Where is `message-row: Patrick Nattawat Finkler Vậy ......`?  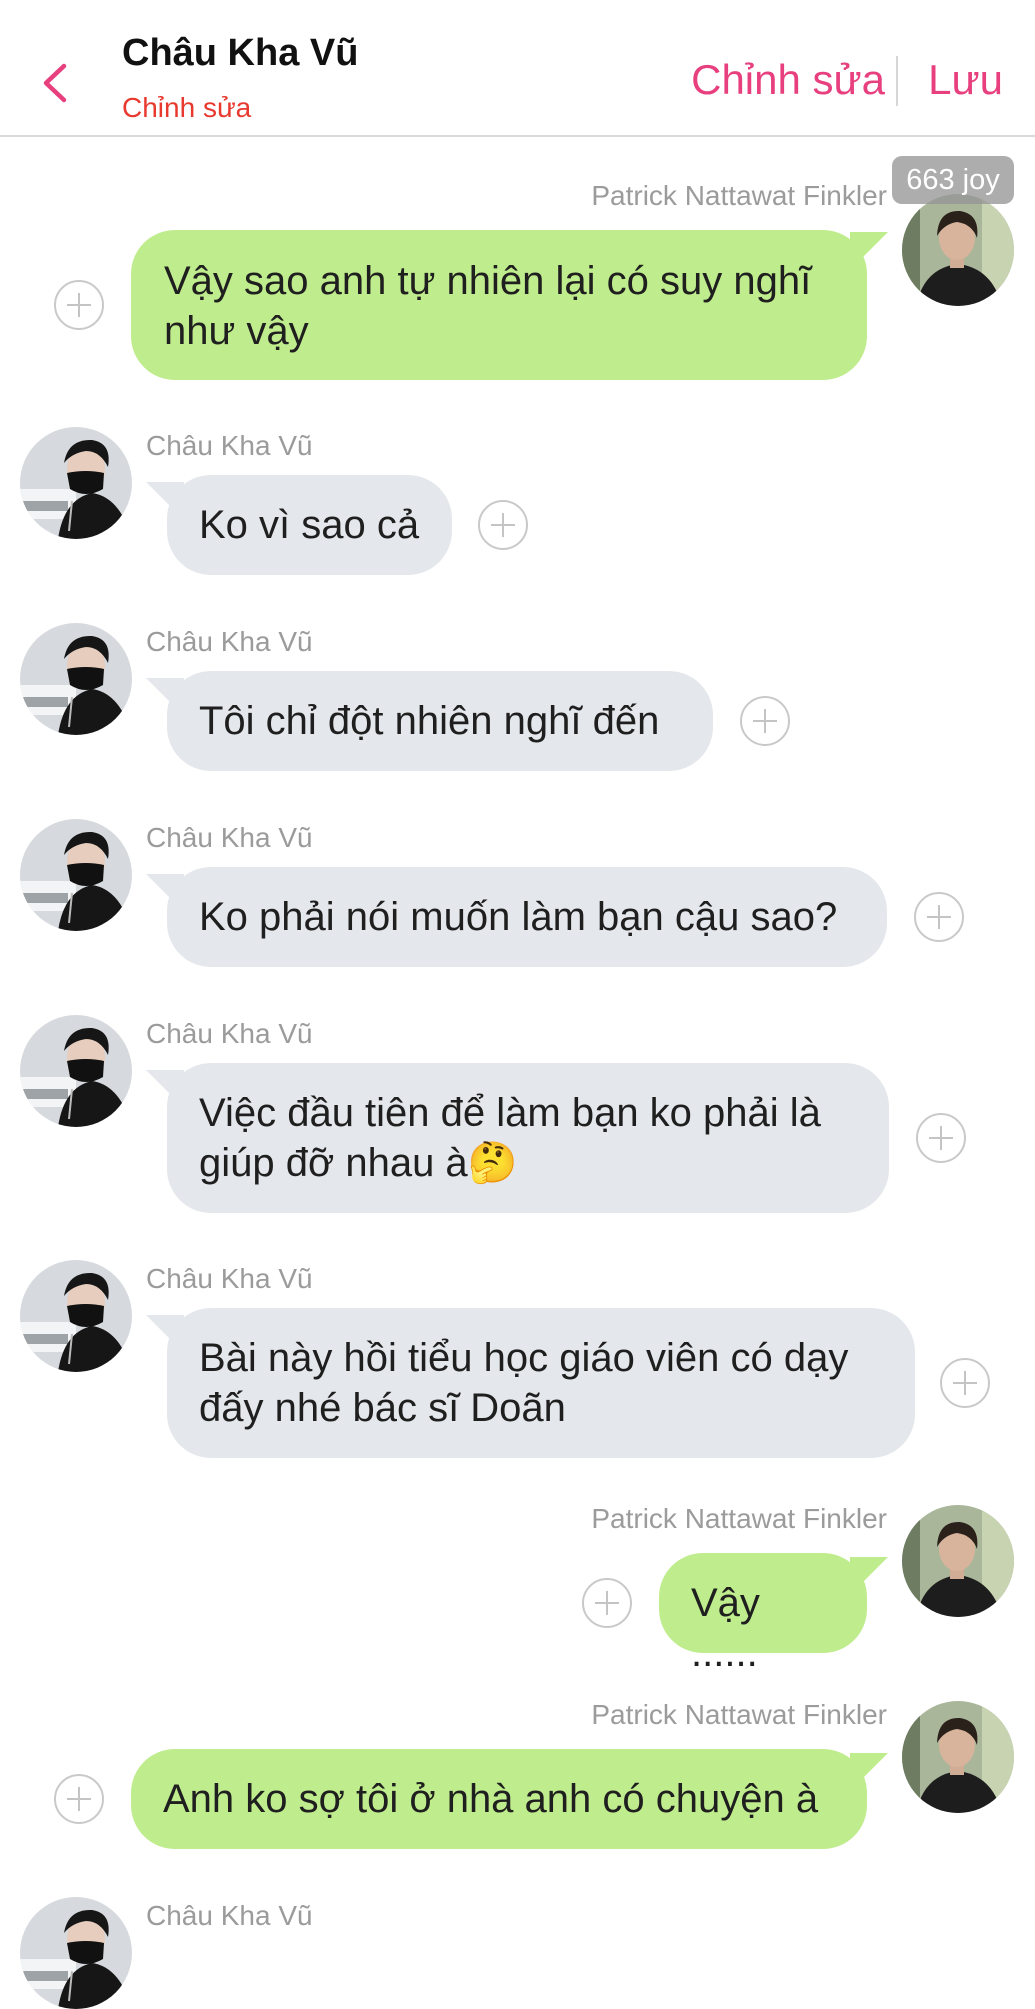
message-row: Patrick Nattawat Finkler Vậy ...... is located at coordinates (517, 1589).